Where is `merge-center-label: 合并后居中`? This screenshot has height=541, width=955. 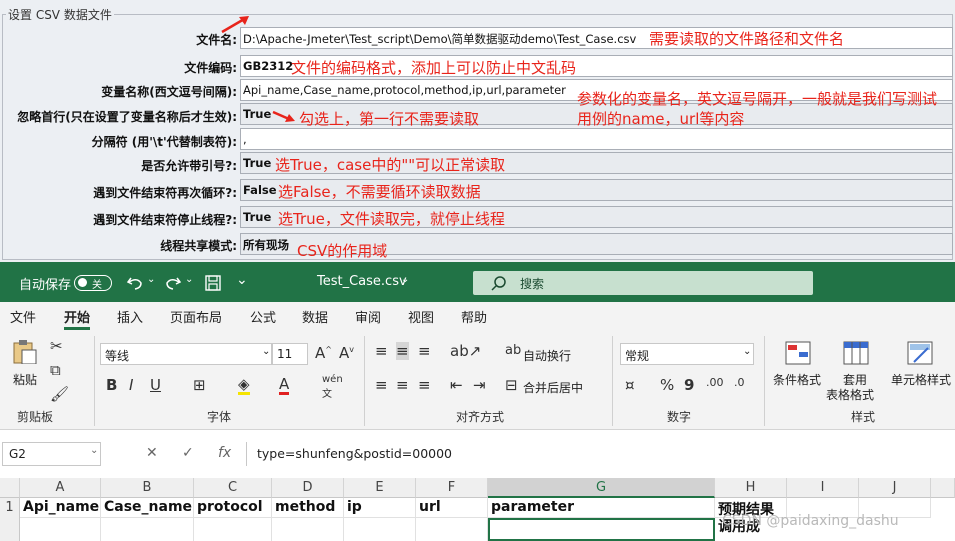 merge-center-label: 合并后居中 is located at coordinates (553, 387).